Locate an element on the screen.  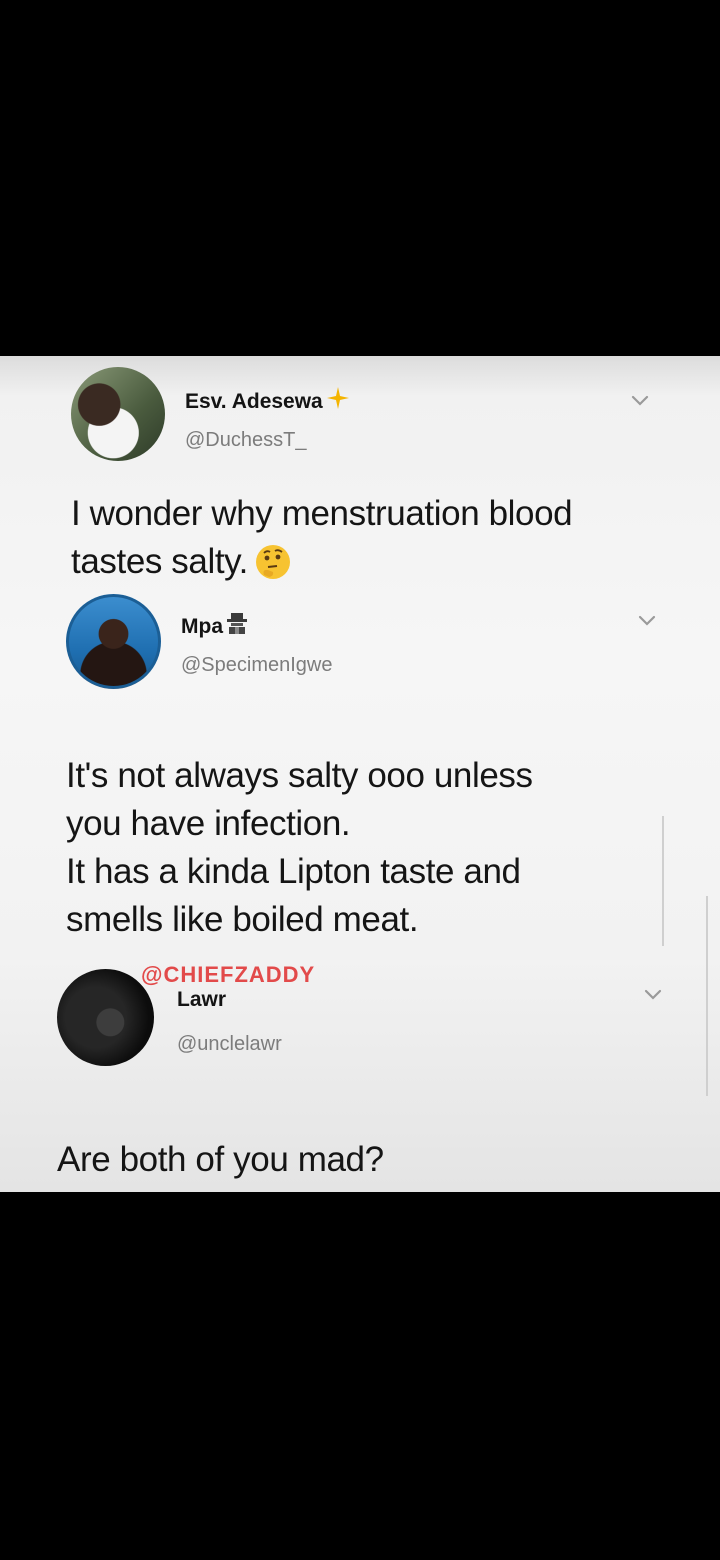
display-name: Lawr is located at coordinates (201, 1000).